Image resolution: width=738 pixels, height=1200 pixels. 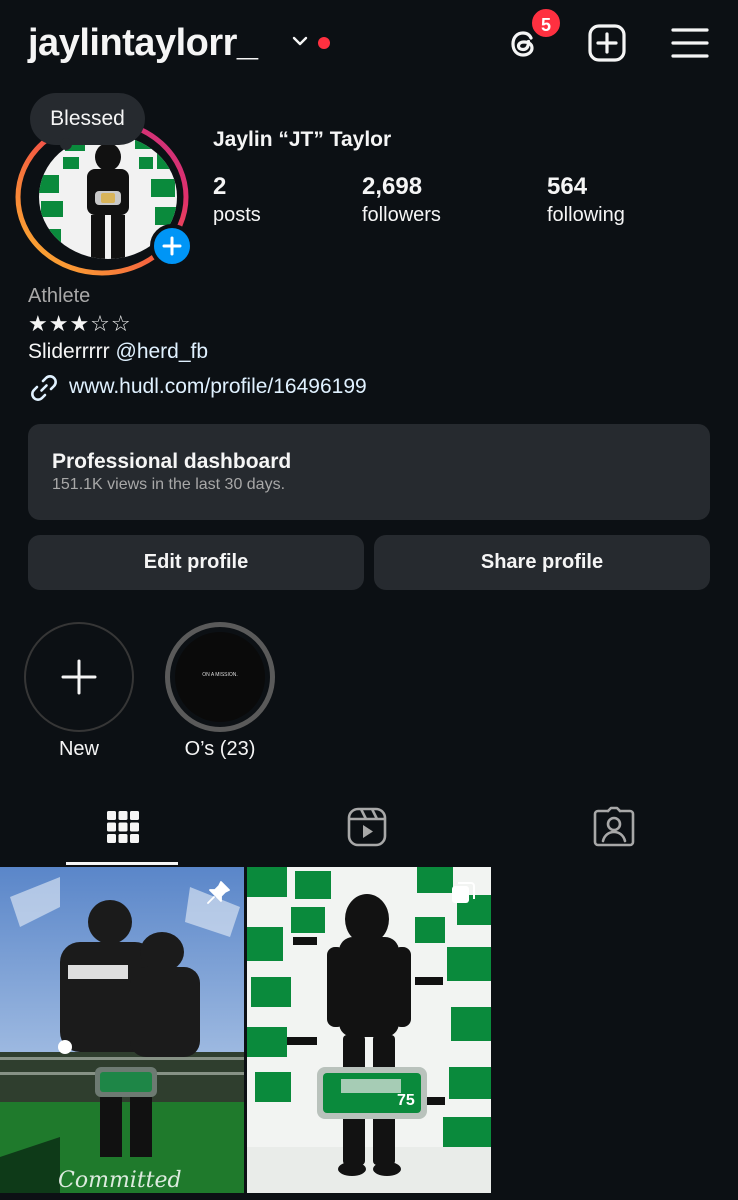 What do you see at coordinates (218, 892) in the screenshot?
I see `pin-icon` at bounding box center [218, 892].